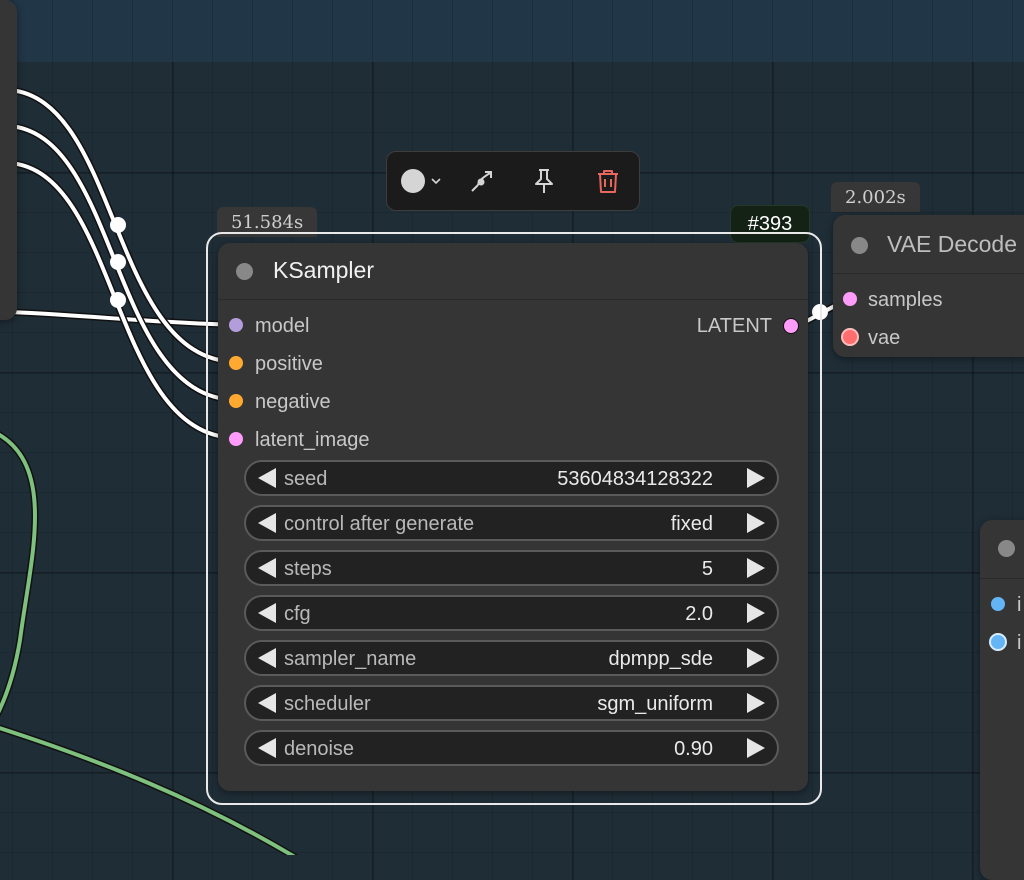 Image resolution: width=1024 pixels, height=880 pixels. What do you see at coordinates (691, 524) in the screenshot?
I see `widget-value: fixed` at bounding box center [691, 524].